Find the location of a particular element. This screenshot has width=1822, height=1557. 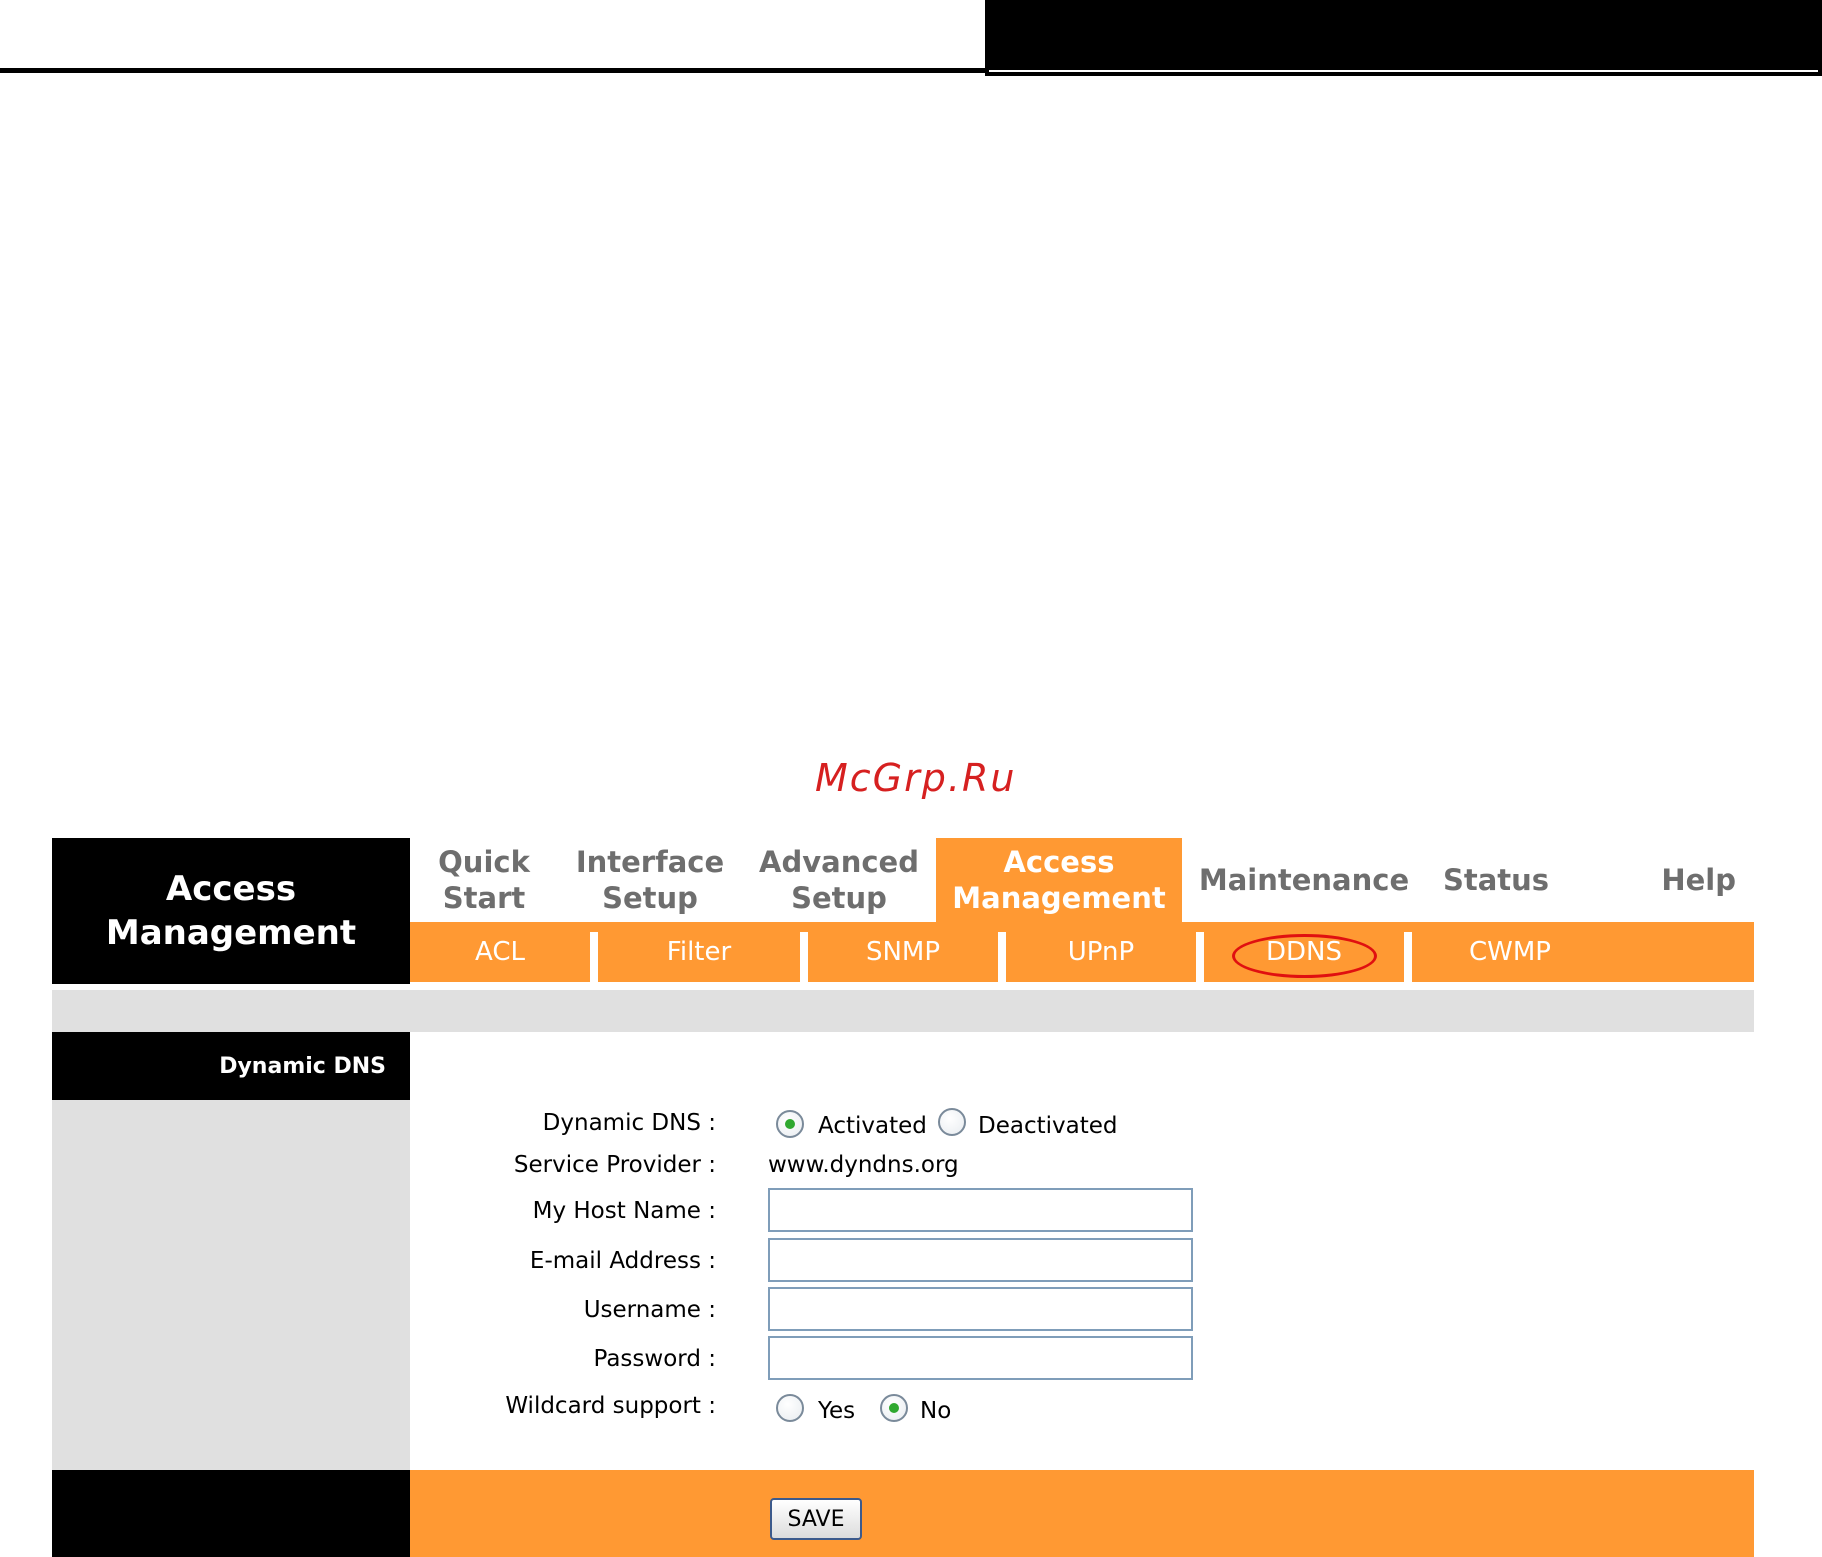

watermark: McGrp.Ru is located at coordinates (916, 778).